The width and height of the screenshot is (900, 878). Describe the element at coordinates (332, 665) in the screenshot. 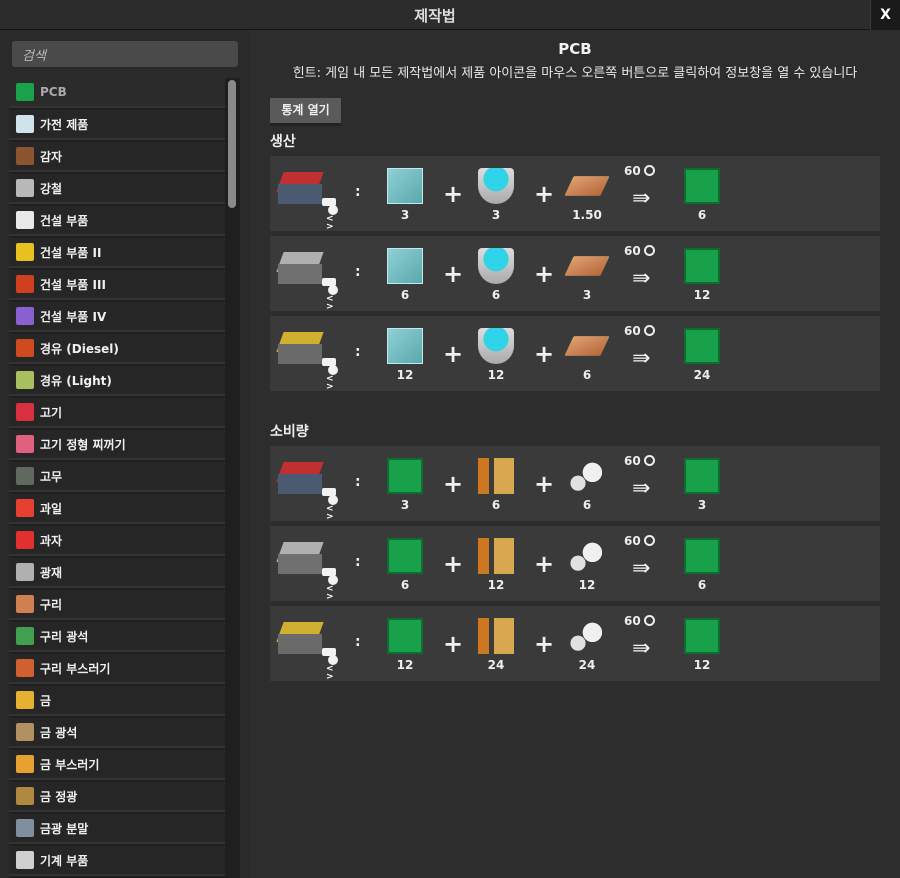

I see `assembler-robot-icon: < >` at that location.